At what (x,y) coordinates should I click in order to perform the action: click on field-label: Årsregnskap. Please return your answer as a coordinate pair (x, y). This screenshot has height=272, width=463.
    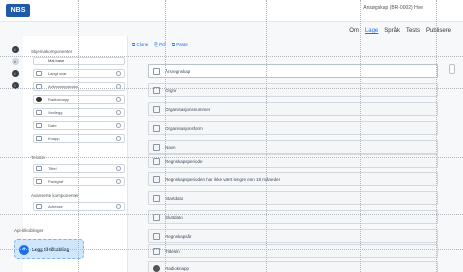
    Looking at the image, I should click on (178, 71).